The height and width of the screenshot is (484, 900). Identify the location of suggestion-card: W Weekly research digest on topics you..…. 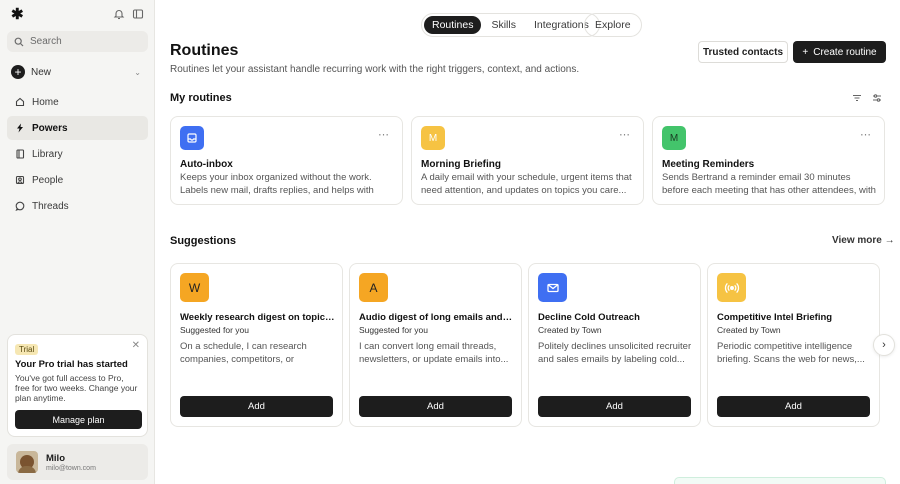
(256, 345).